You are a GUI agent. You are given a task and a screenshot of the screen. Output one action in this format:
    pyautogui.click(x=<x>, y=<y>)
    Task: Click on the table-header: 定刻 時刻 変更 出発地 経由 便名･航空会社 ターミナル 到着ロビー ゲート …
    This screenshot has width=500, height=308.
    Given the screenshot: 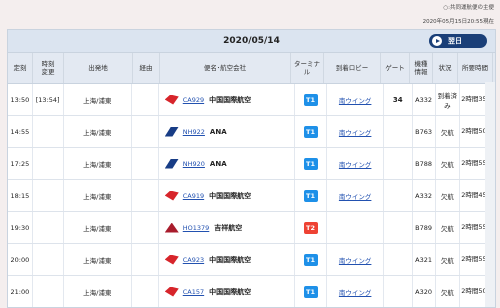 What is the action you would take?
    pyautogui.click(x=251, y=68)
    